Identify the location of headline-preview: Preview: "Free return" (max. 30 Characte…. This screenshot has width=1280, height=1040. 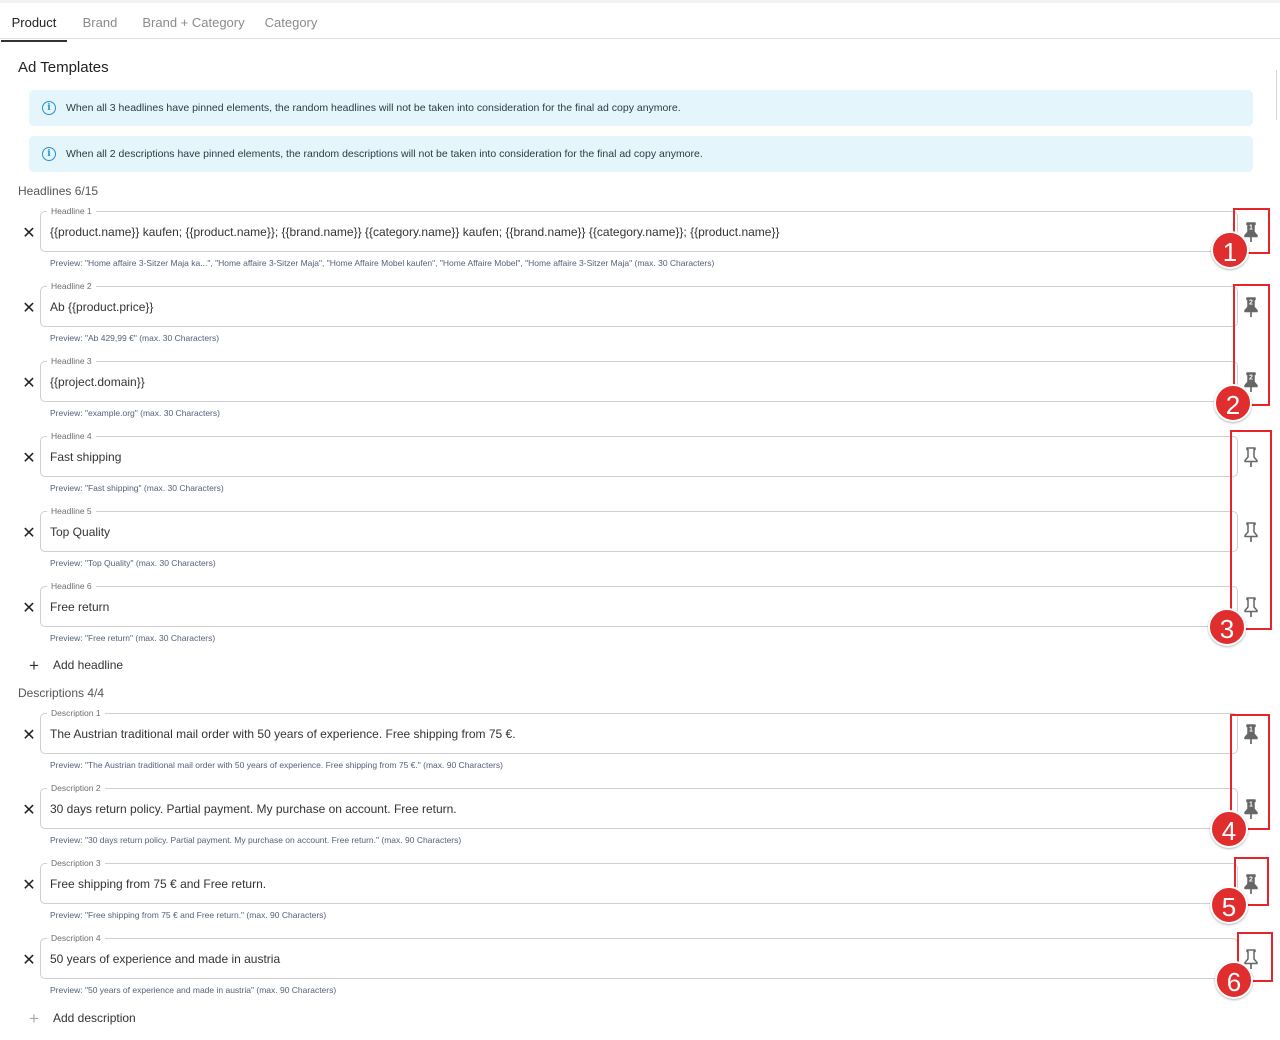
(133, 638).